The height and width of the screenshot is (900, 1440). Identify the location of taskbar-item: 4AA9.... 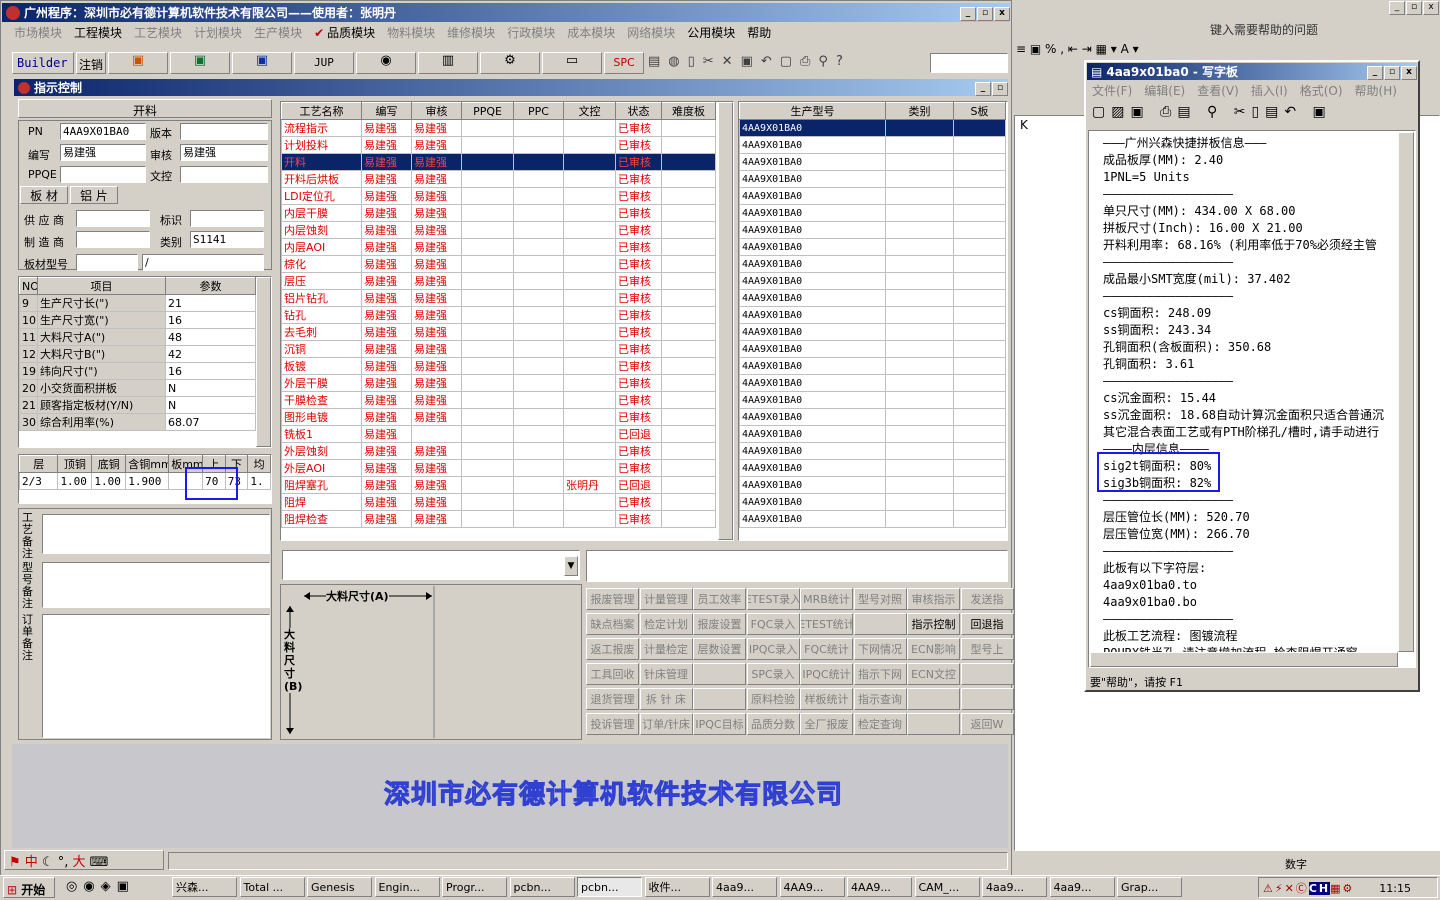
(879, 887).